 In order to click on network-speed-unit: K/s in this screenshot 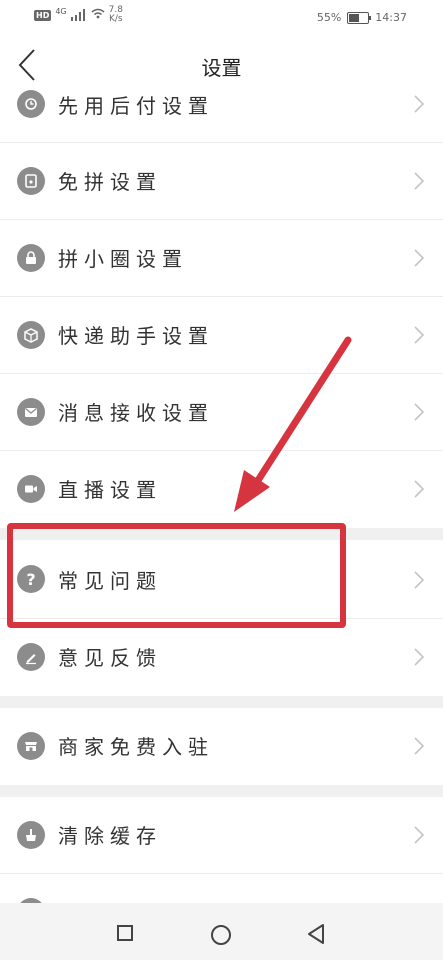, I will do `click(115, 19)`.